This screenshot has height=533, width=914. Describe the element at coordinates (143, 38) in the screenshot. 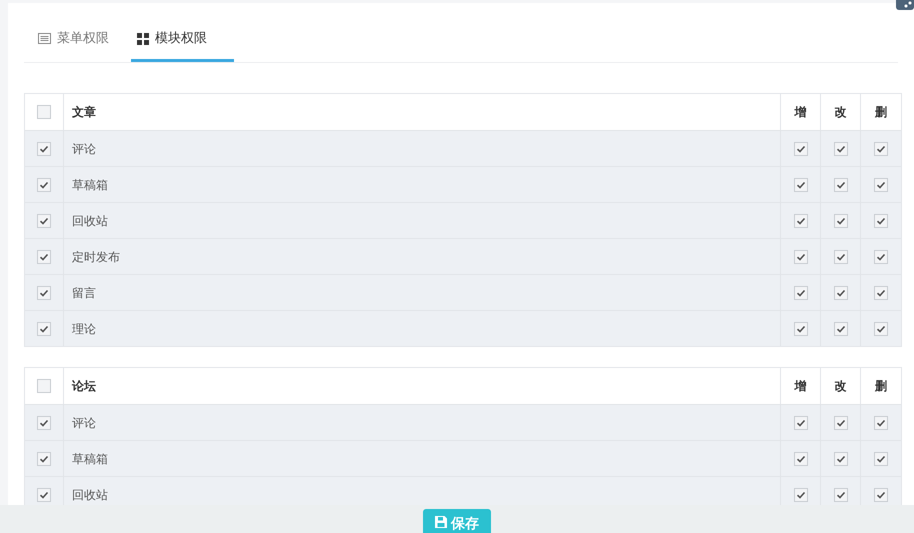

I see `grid-icon` at that location.